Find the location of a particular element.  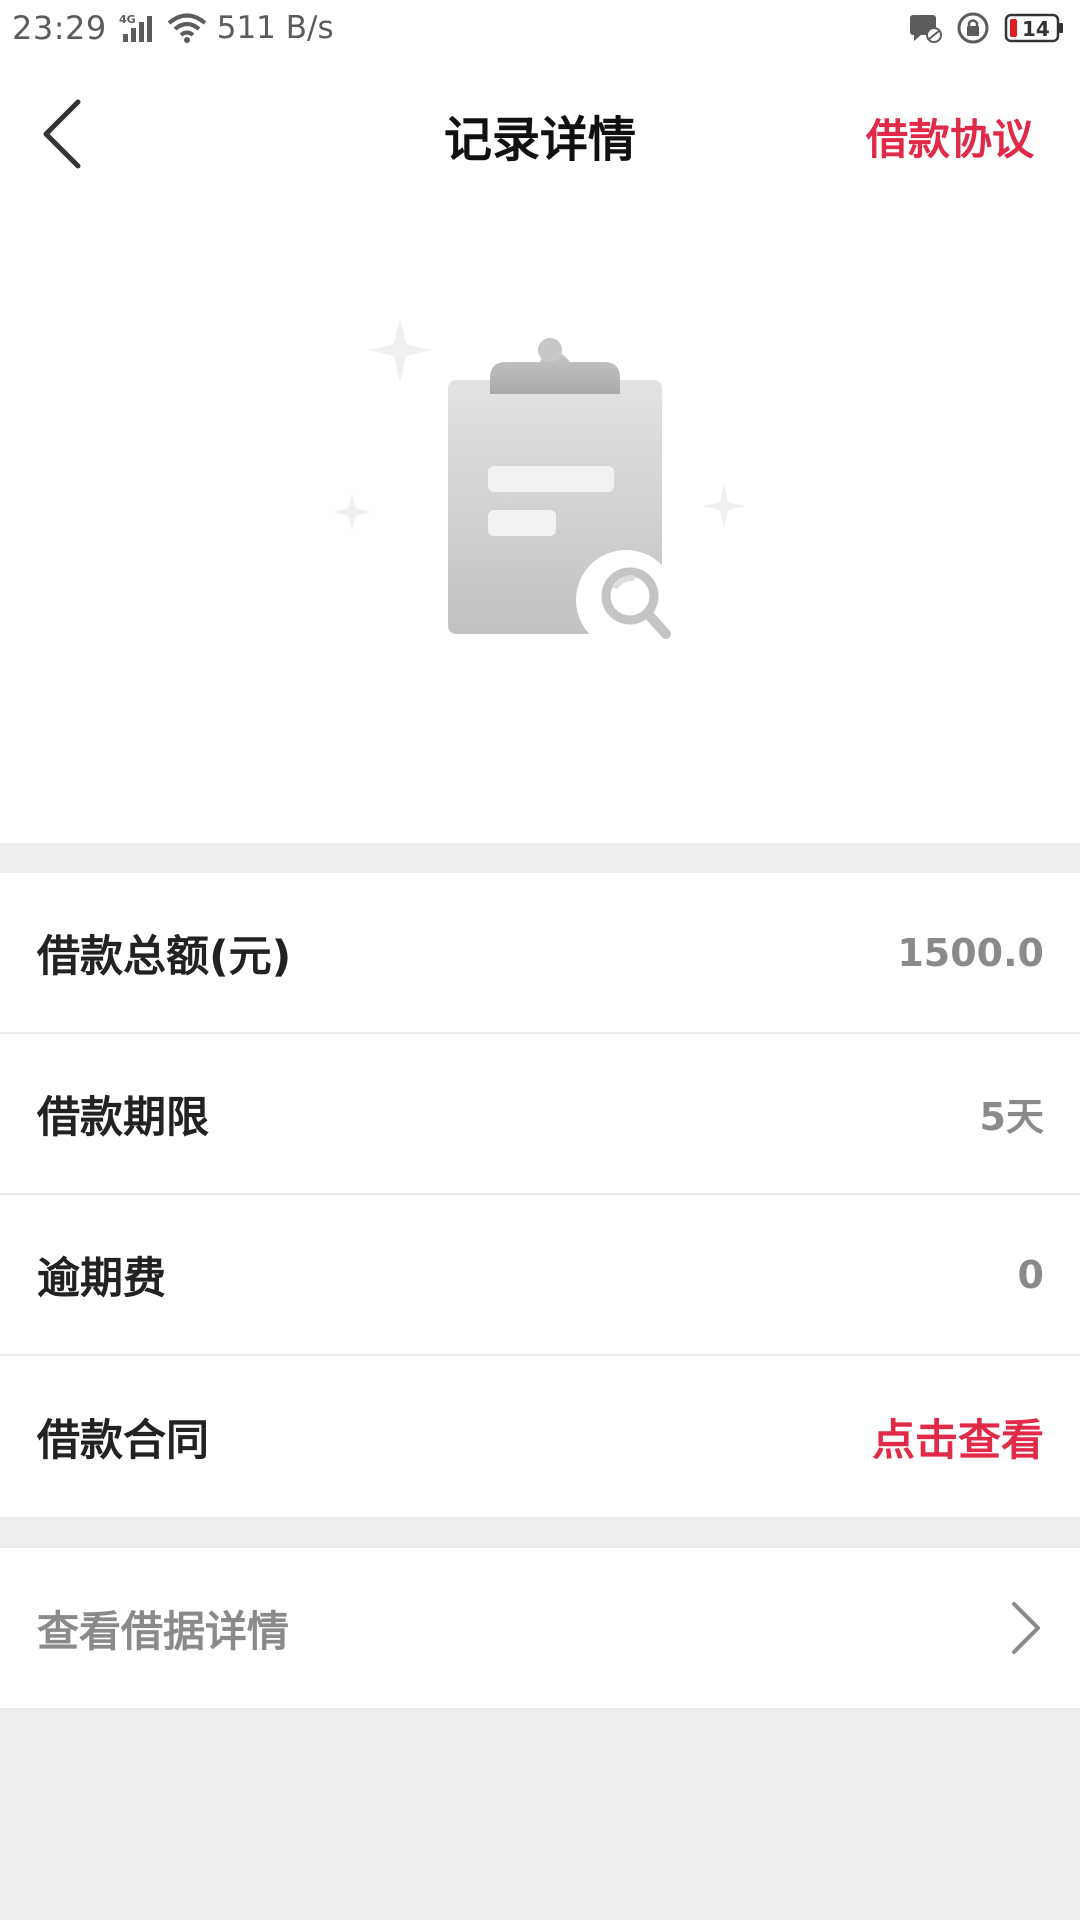

row-label: 逾期费 is located at coordinates (101, 1278).